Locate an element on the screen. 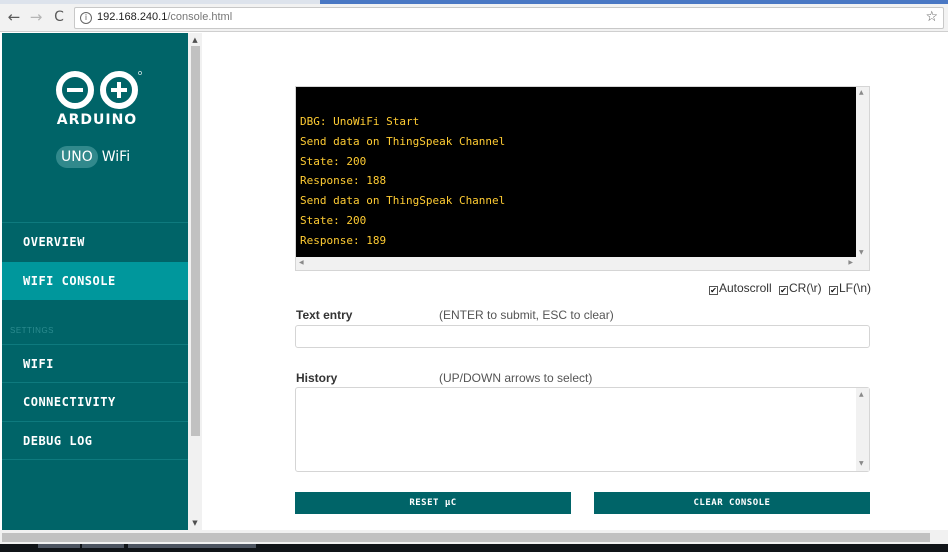 Image resolution: width=948 pixels, height=552 pixels. text-entry-label: Text entry is located at coordinates (324, 315).